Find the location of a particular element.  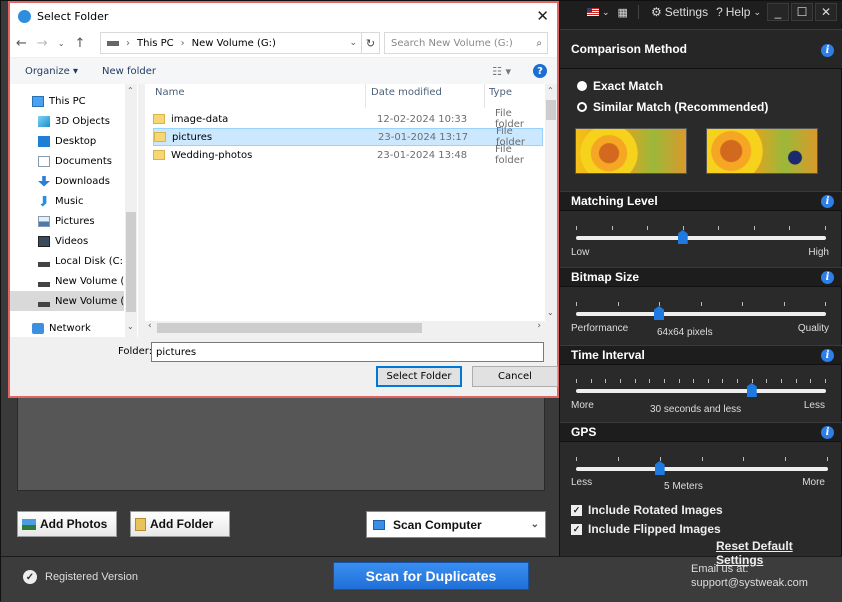

dialog-title-bar: Select Folder ✕ is located at coordinates (283, 16).